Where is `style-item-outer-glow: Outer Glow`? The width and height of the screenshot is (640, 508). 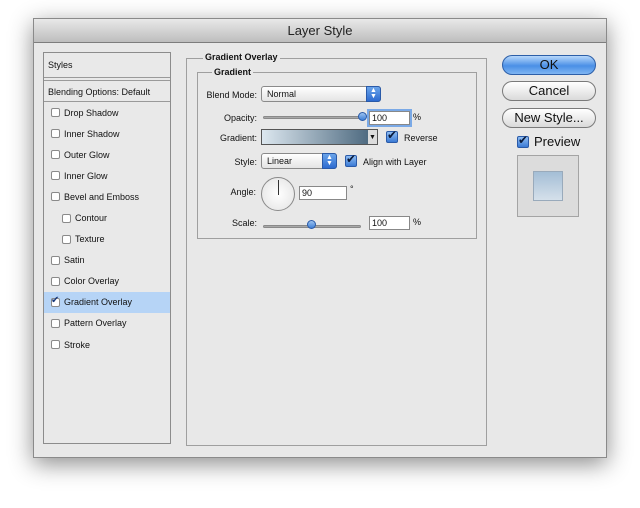
style-item-outer-glow: Outer Glow is located at coordinates (107, 154).